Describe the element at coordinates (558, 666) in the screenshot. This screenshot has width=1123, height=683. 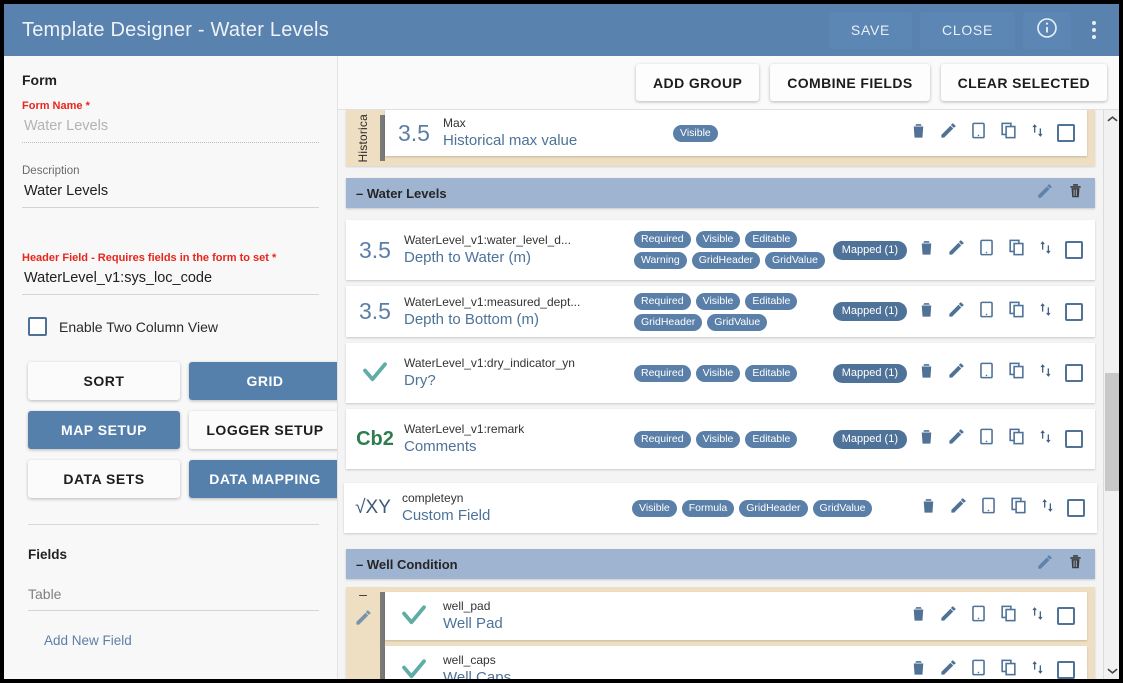
I see `row-text: well_caps Well Caps` at that location.